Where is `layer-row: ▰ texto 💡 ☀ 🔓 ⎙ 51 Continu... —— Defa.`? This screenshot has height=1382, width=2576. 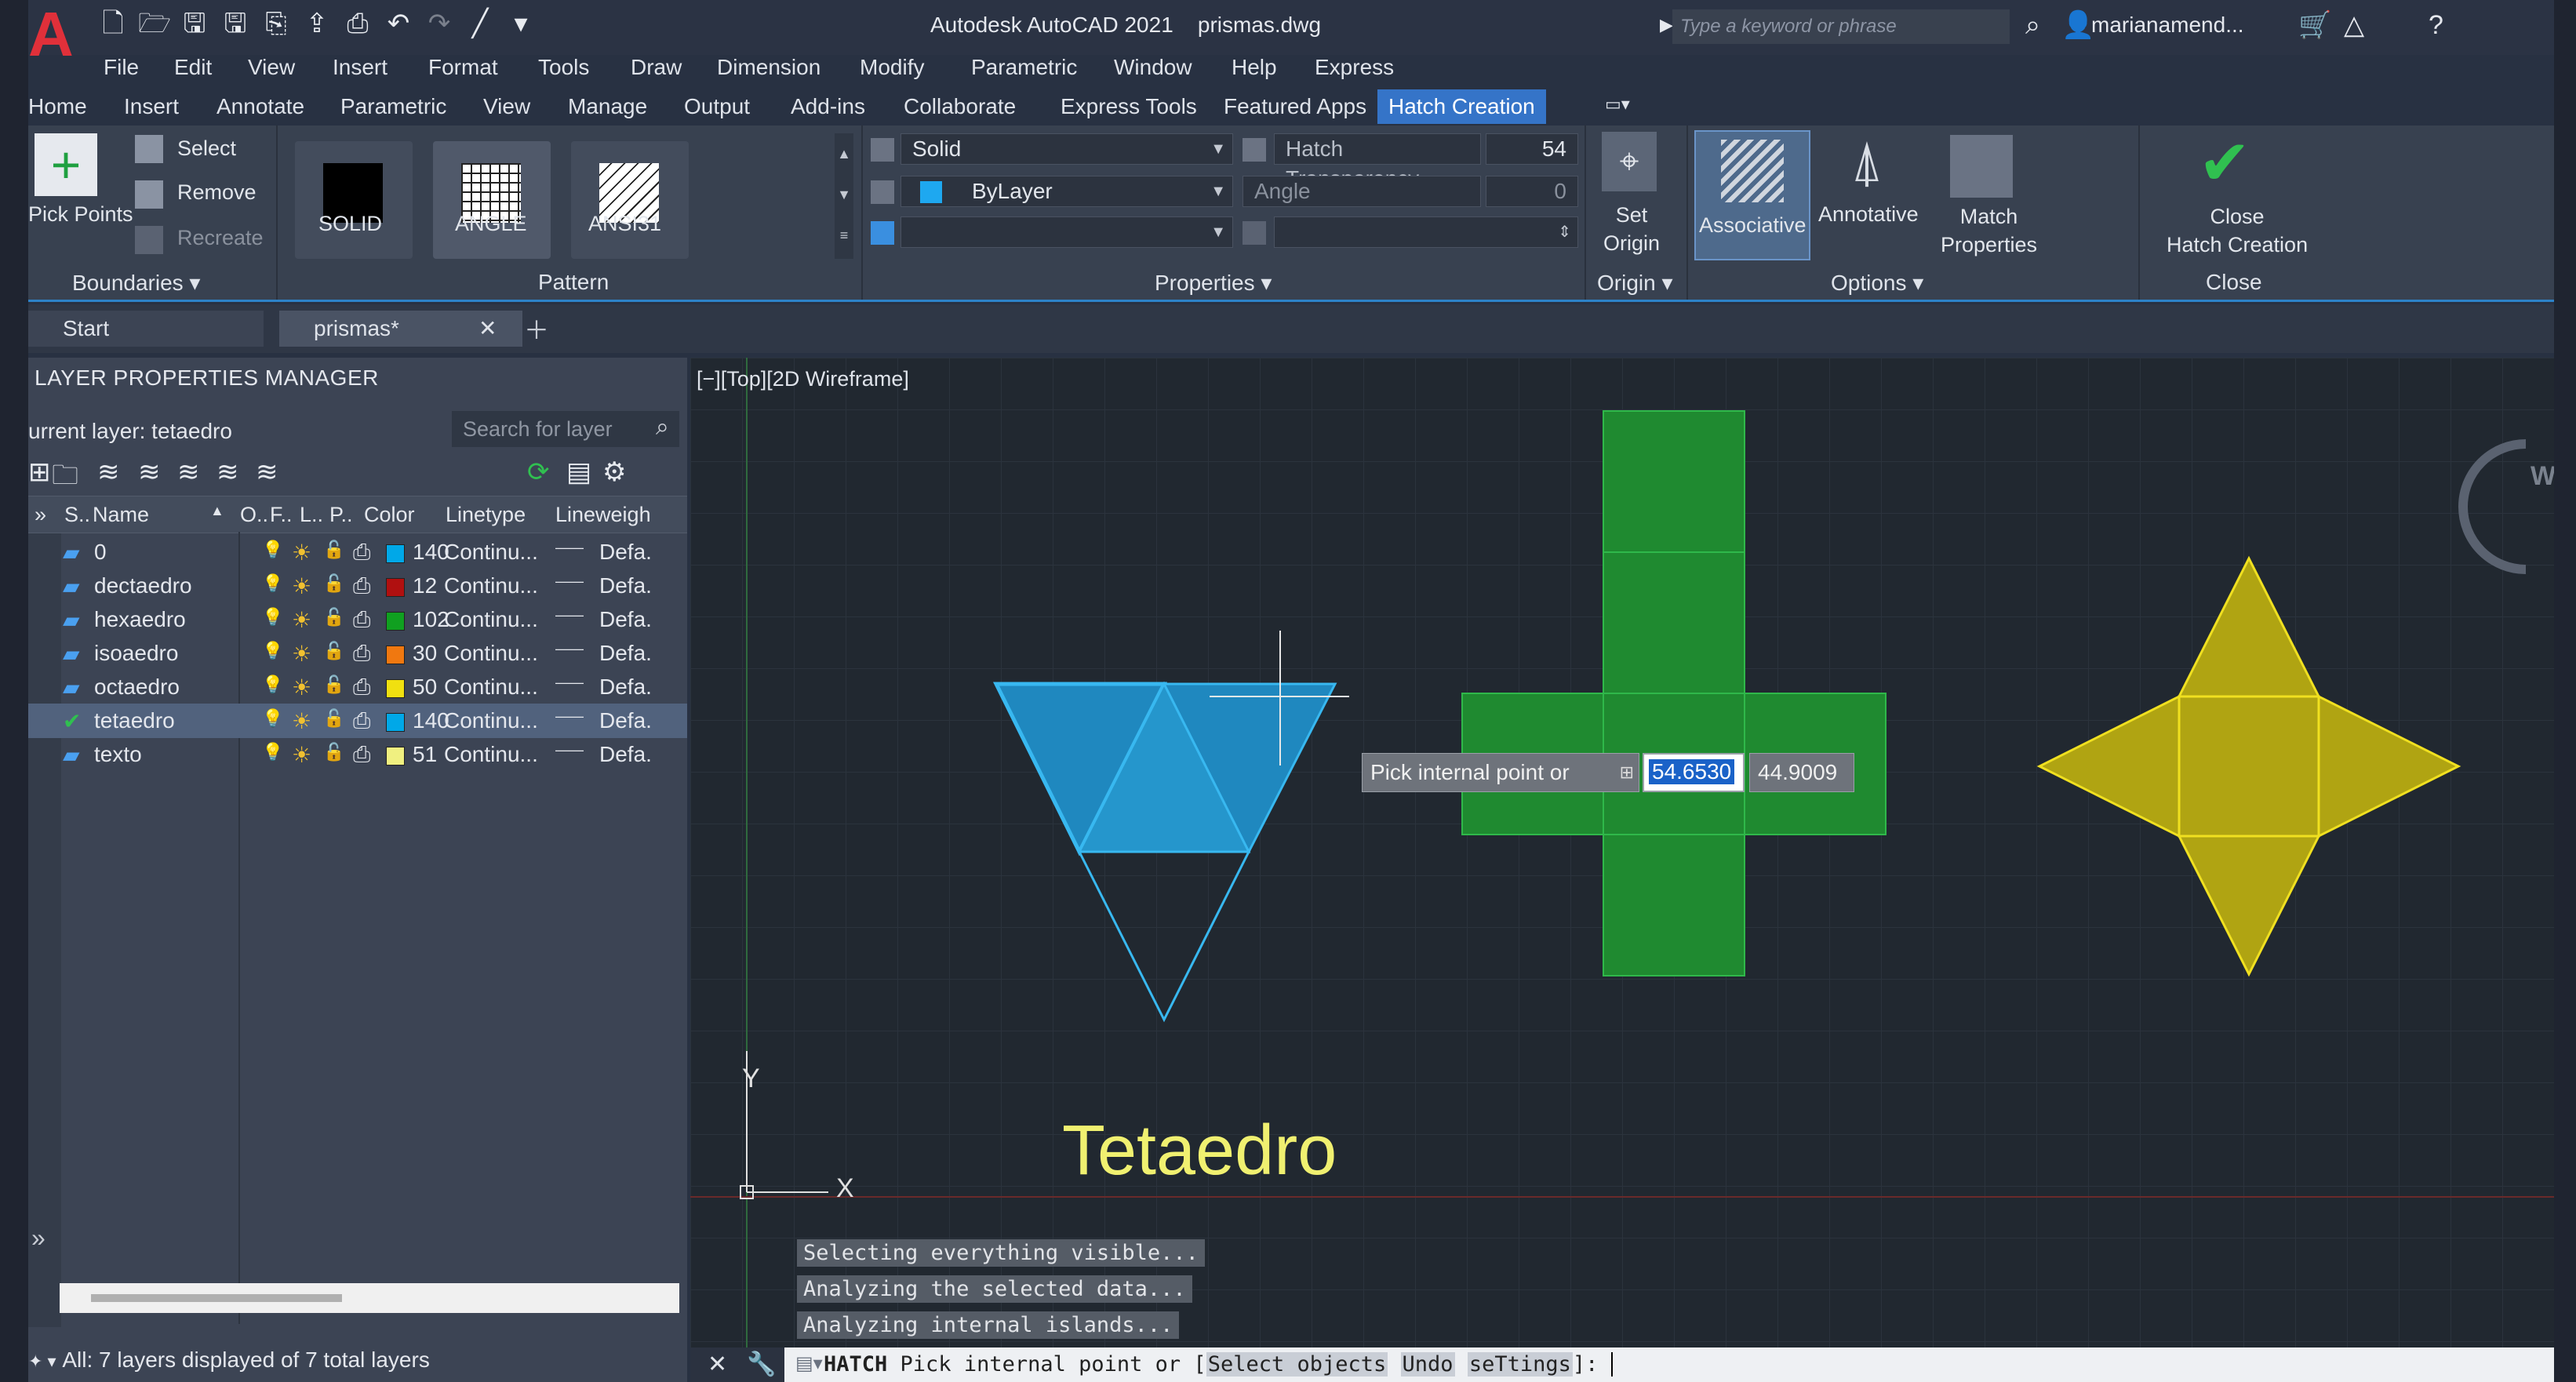 layer-row: ▰ texto 💡 ☀ 🔓 ⎙ 51 Continu... —— Defa. is located at coordinates (357, 754).